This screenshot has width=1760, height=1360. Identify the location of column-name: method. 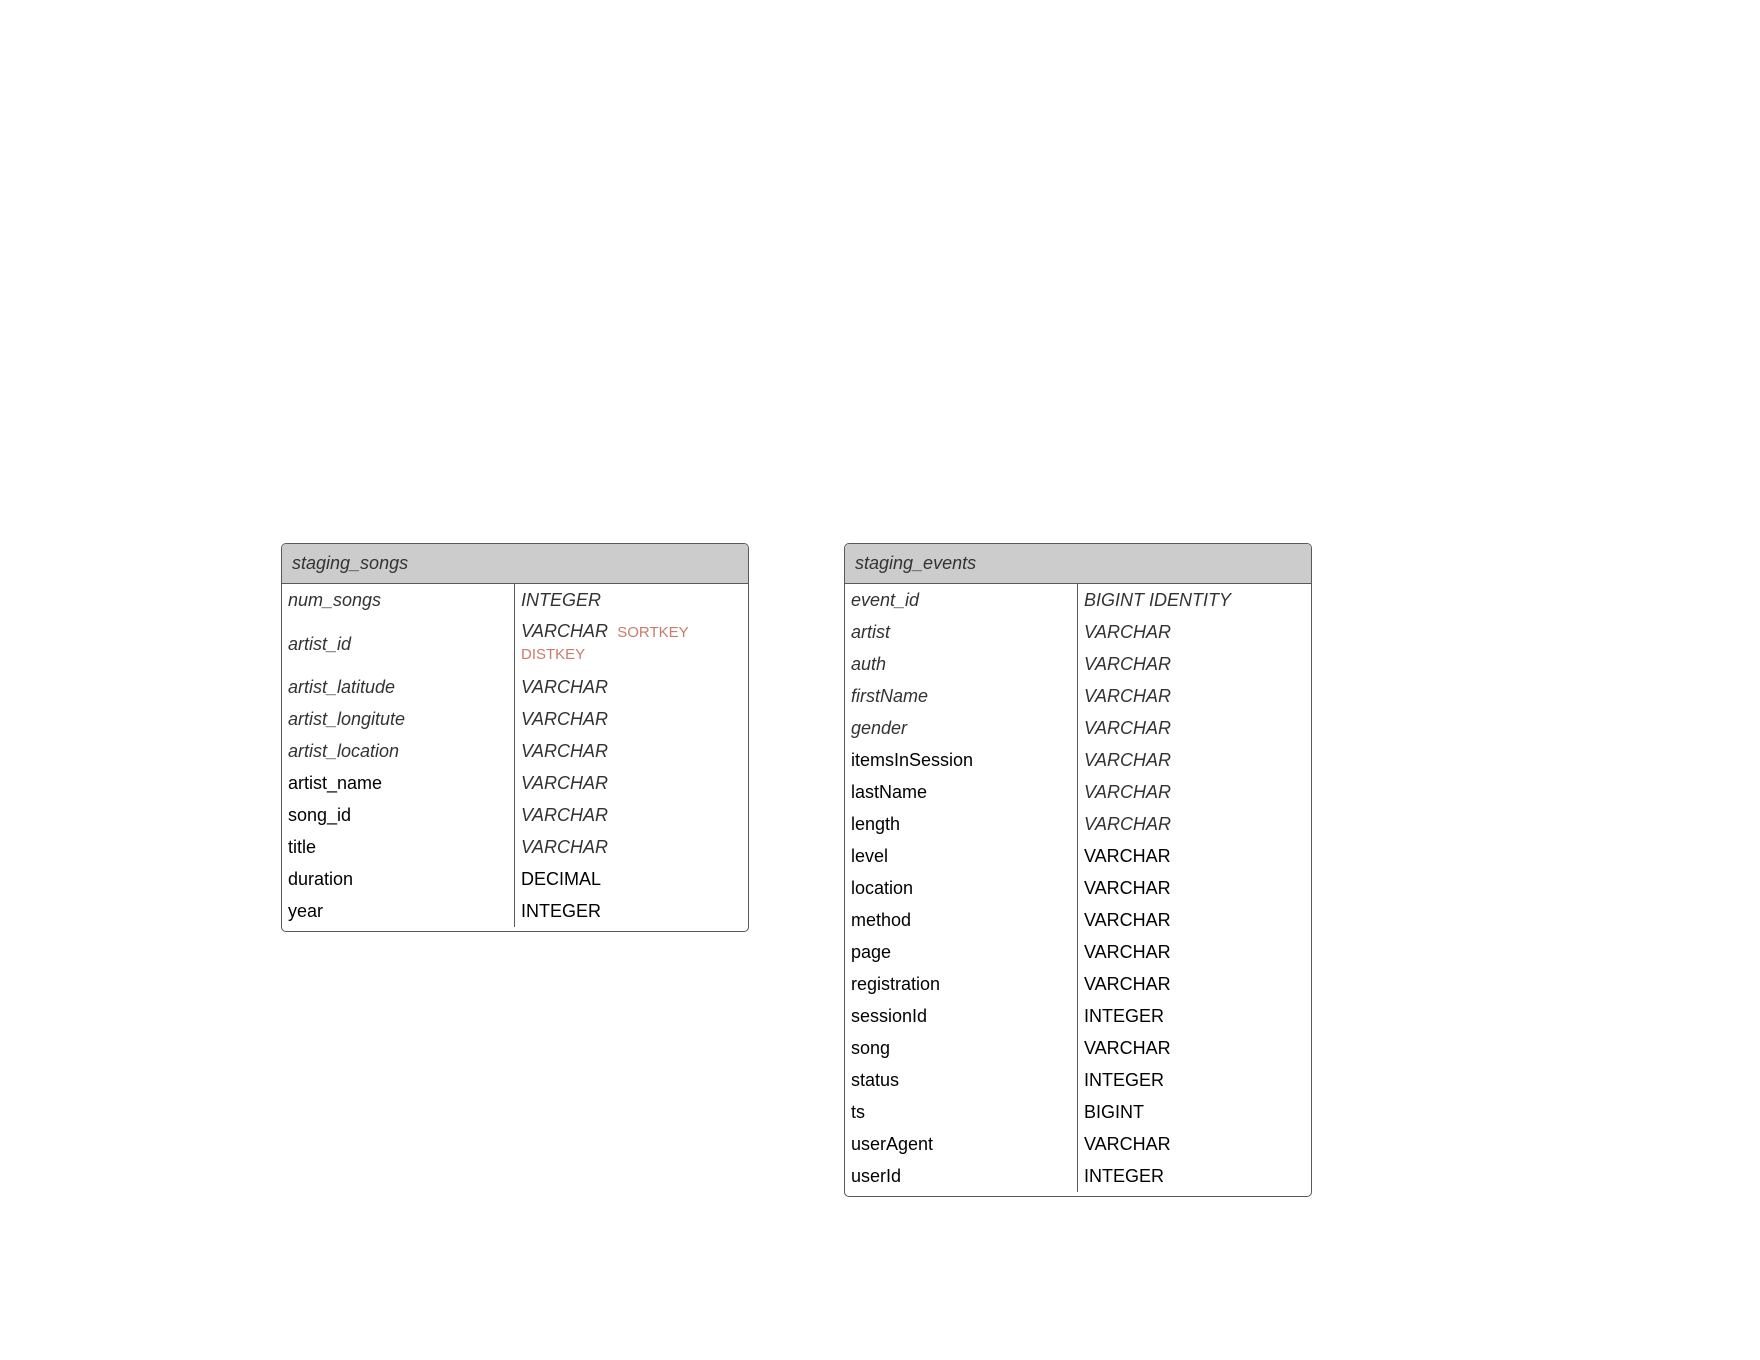
(961, 920).